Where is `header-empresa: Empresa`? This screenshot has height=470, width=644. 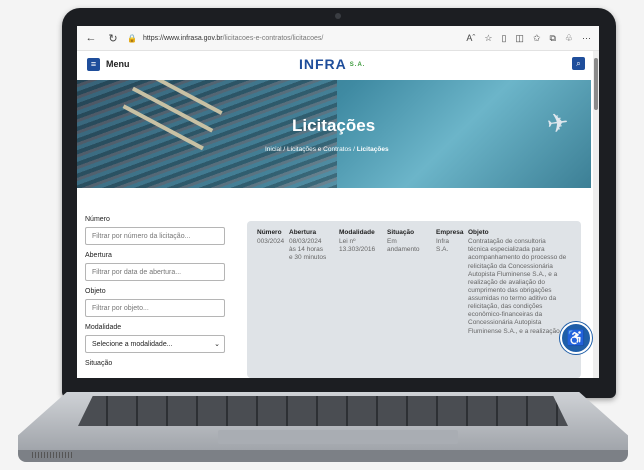
header-empresa: Empresa is located at coordinates (450, 232).